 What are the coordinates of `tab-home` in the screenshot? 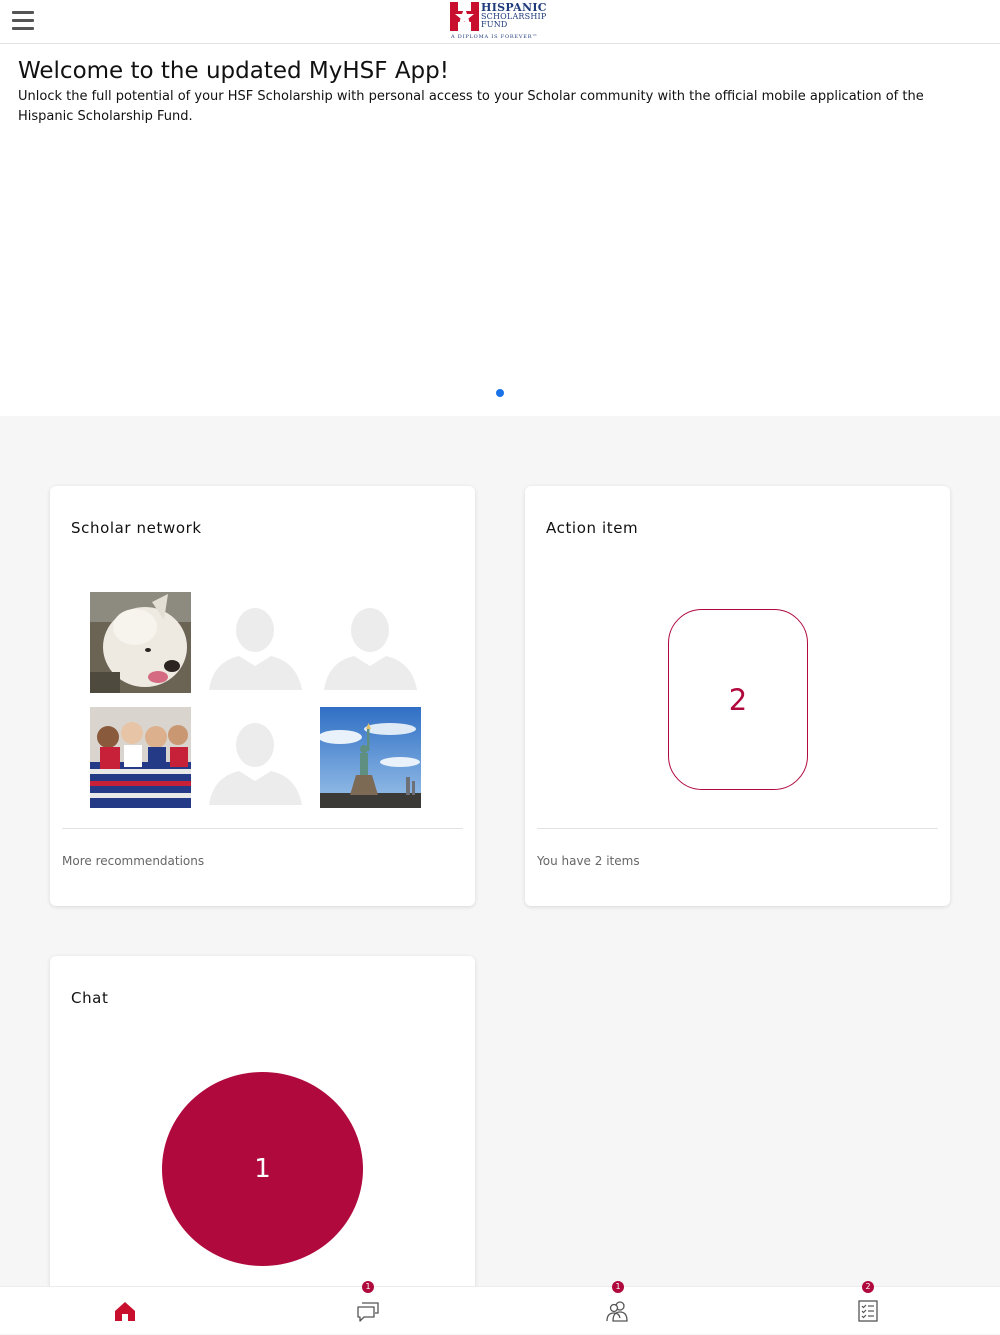 It's located at (125, 1311).